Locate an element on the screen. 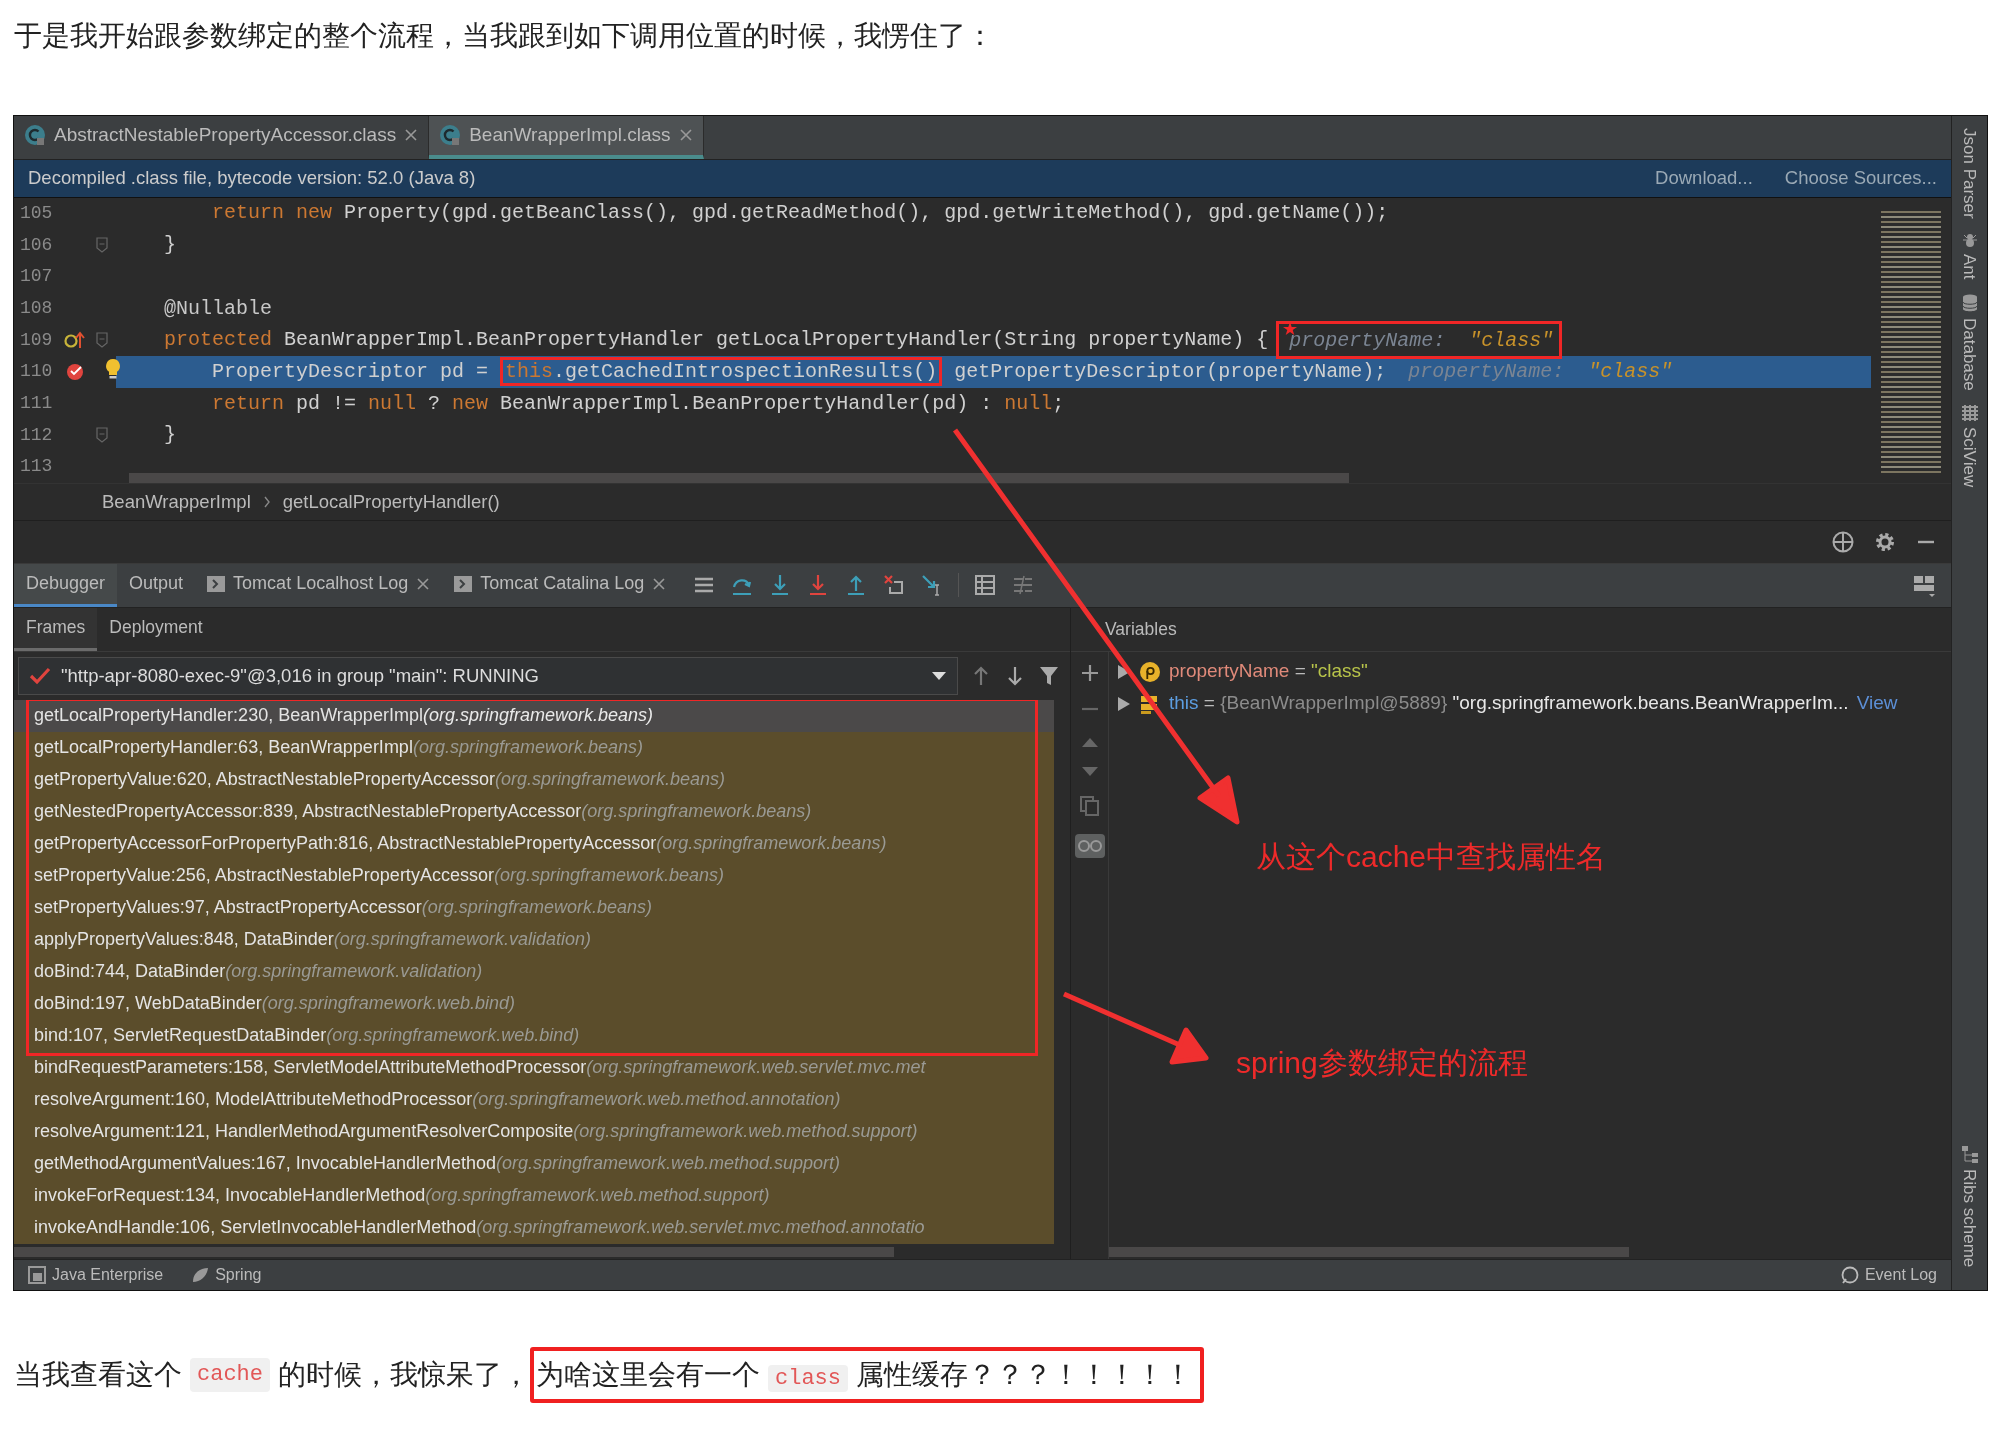 The image size is (2009, 1430). panel-tab: Frames is located at coordinates (56, 629).